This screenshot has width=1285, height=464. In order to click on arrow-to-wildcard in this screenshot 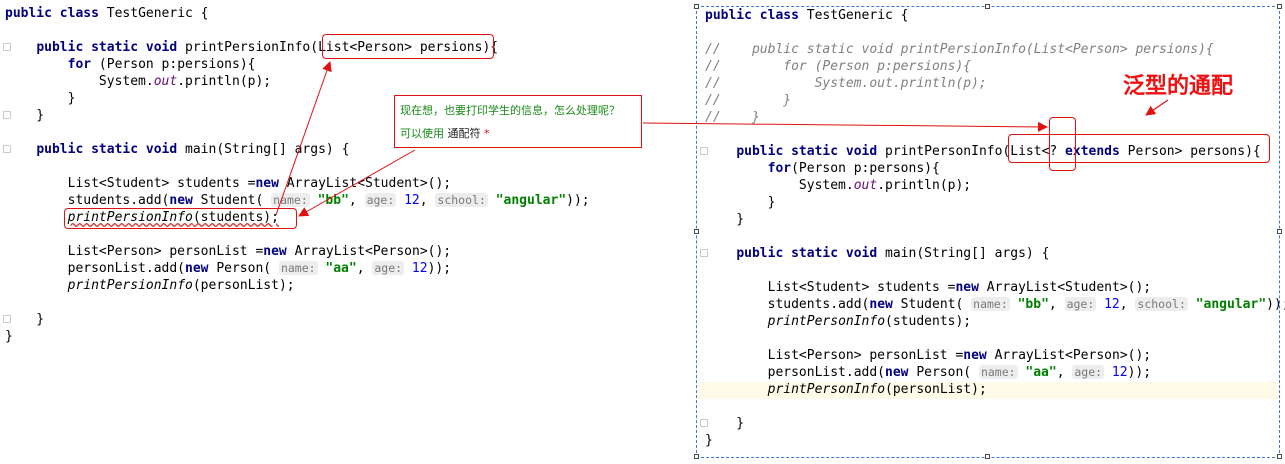, I will do `click(845, 126)`.